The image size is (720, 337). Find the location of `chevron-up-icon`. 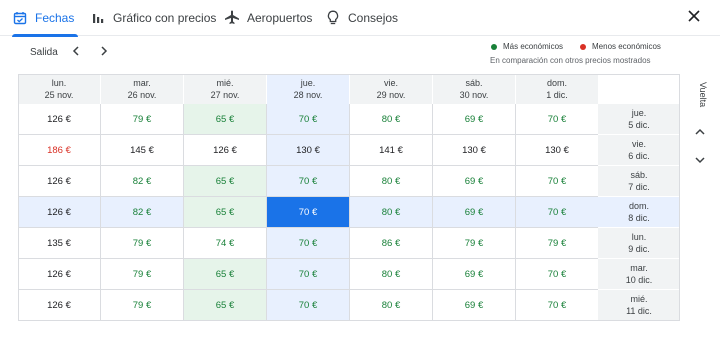

chevron-up-icon is located at coordinates (700, 132).